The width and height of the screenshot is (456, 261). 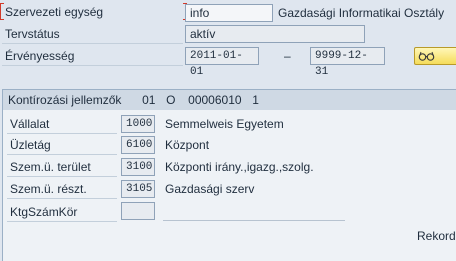 What do you see at coordinates (65, 100) in the screenshot?
I see `section-title: Kontírozási jellemzők` at bounding box center [65, 100].